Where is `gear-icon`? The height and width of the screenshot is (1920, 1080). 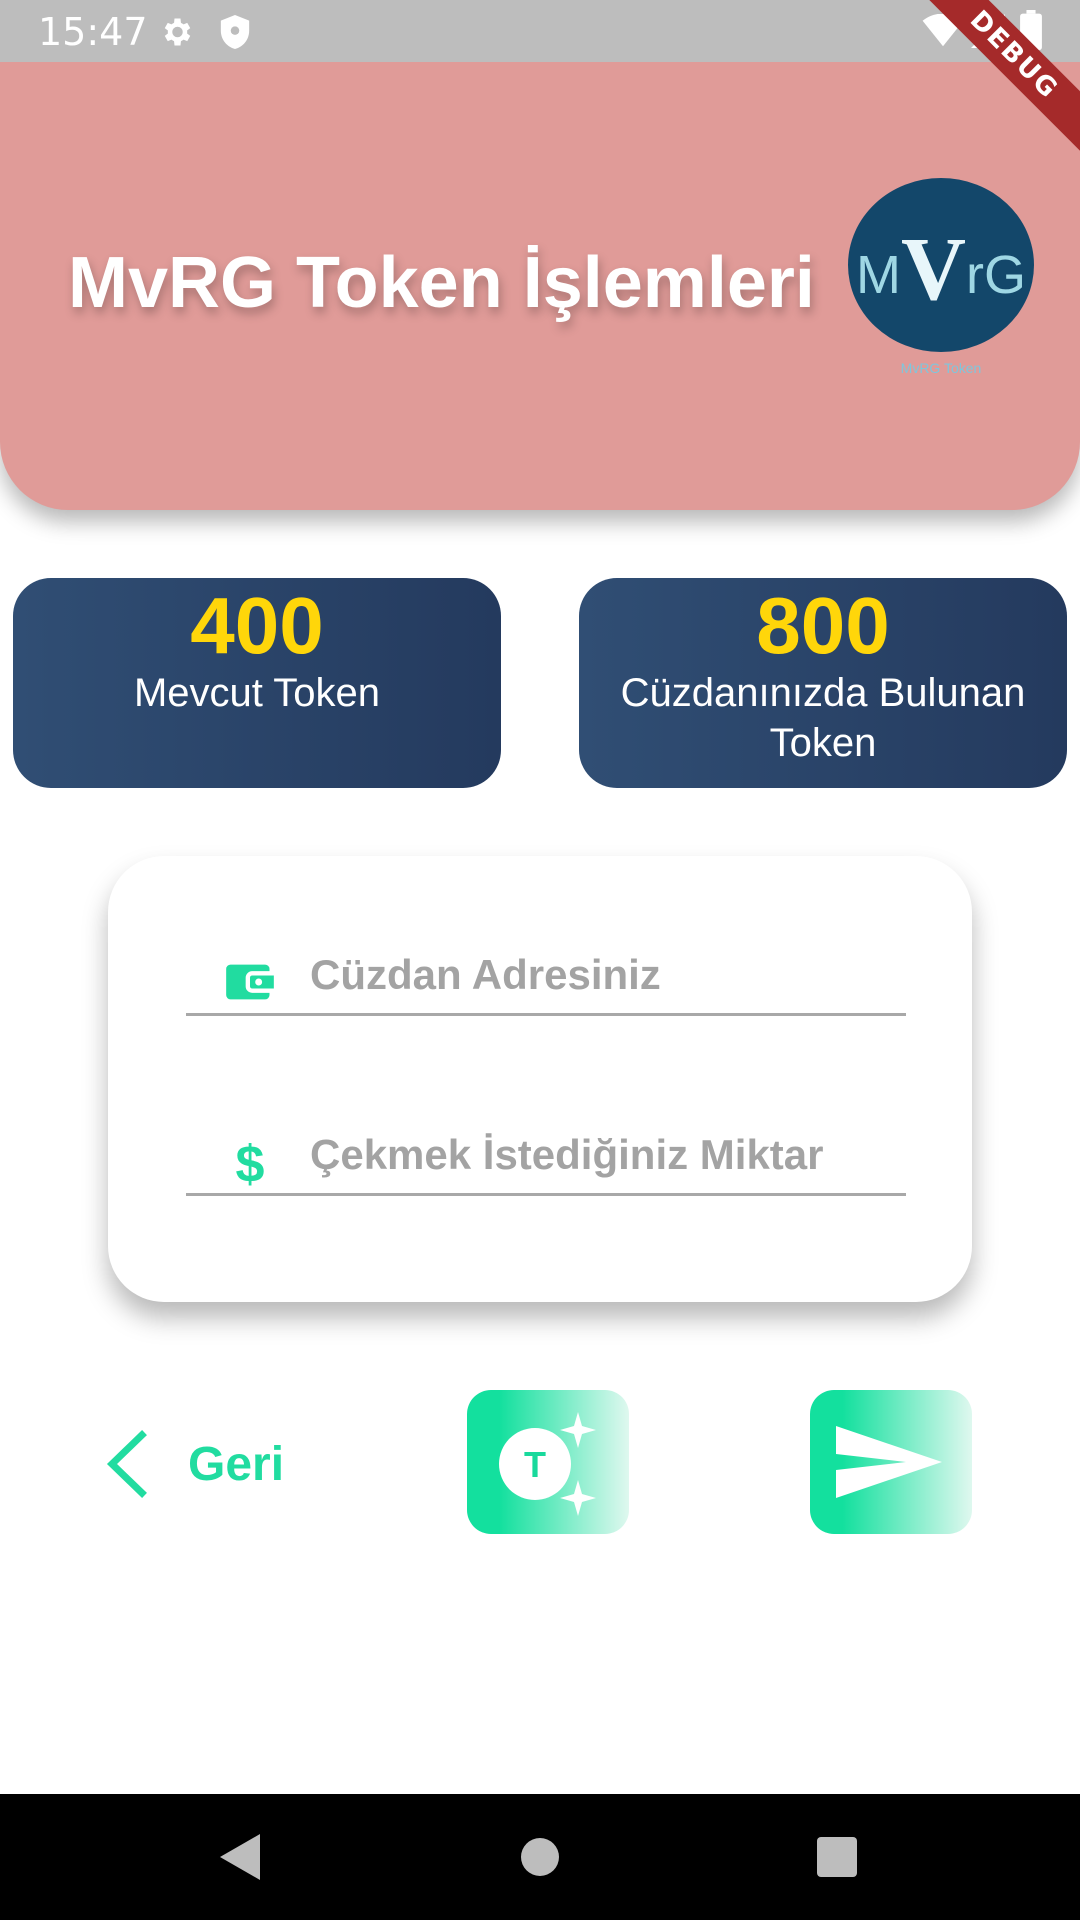
gear-icon is located at coordinates (177, 32).